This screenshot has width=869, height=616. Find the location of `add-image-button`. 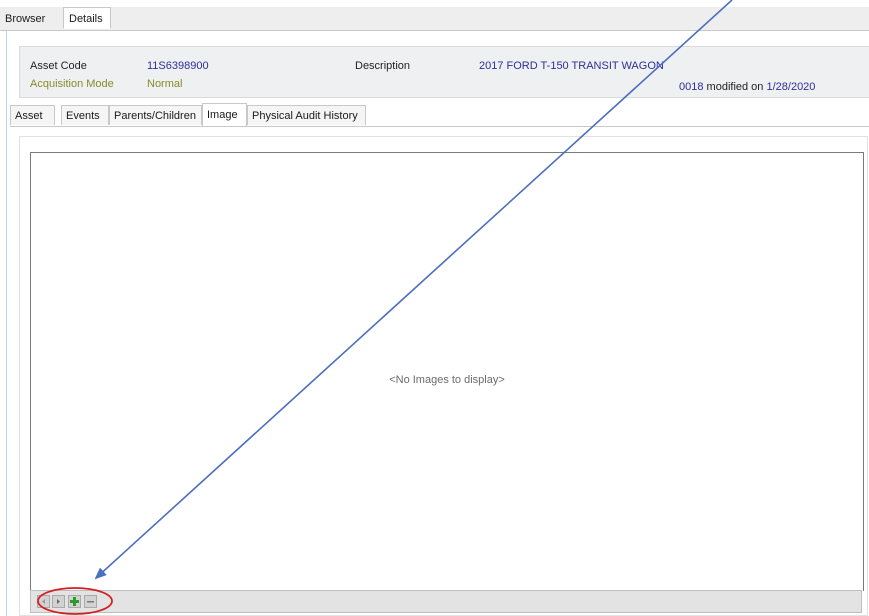

add-image-button is located at coordinates (74, 601).